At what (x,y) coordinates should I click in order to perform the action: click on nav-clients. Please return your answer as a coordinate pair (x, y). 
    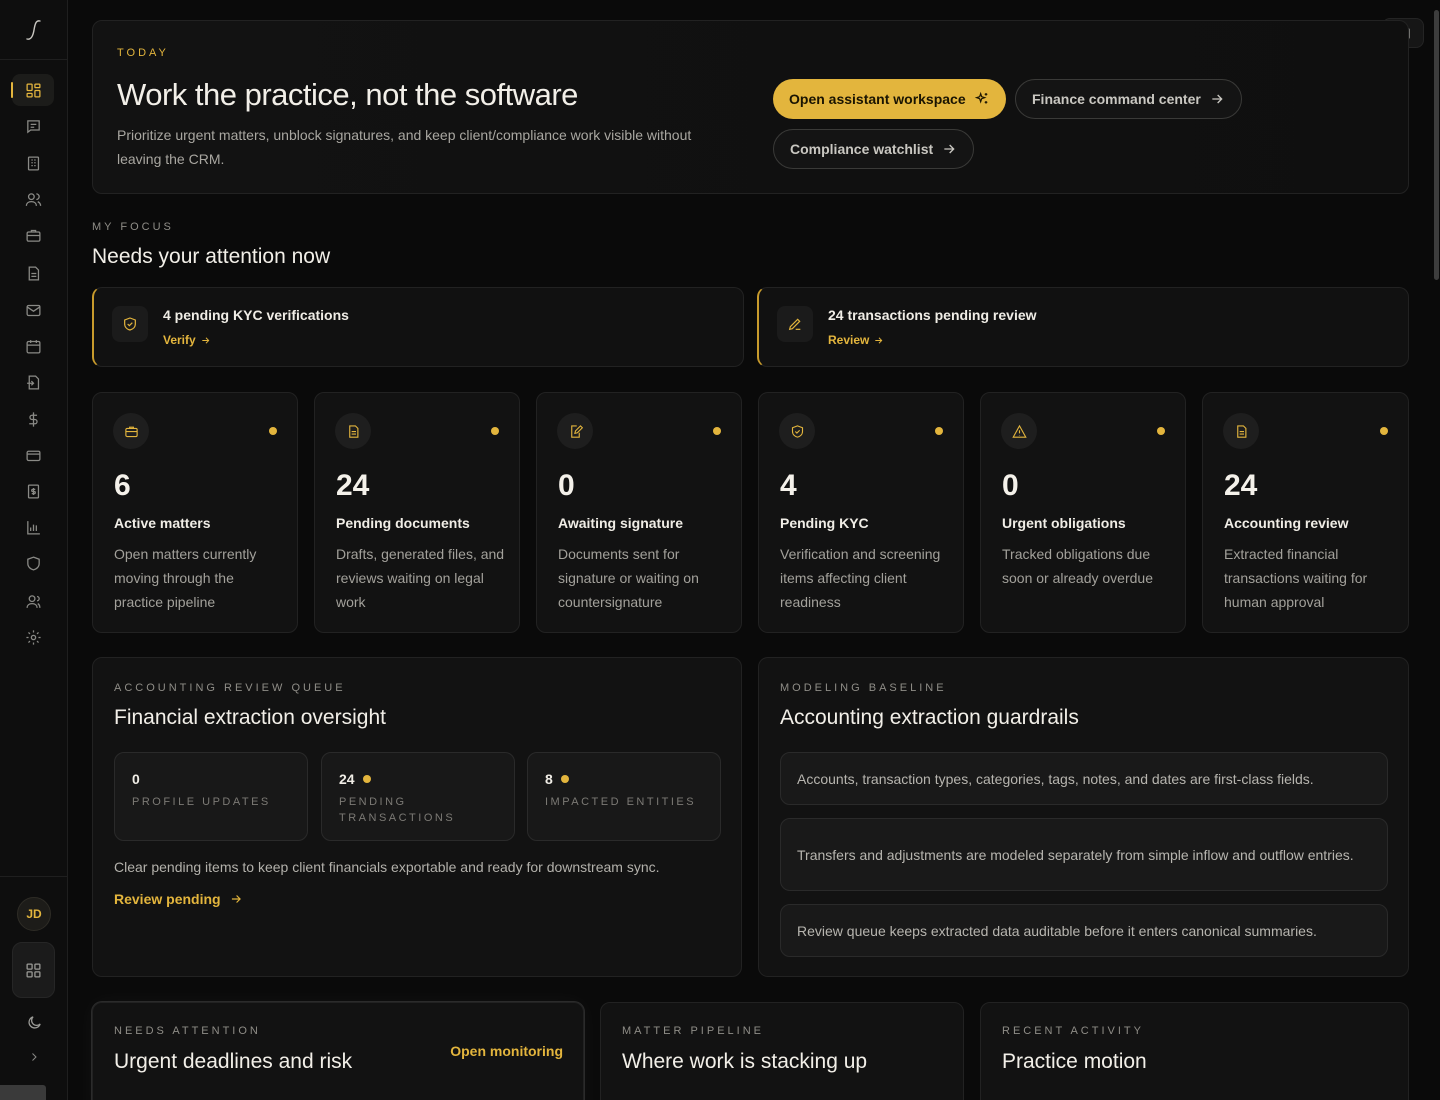
    Looking at the image, I should click on (33, 199).